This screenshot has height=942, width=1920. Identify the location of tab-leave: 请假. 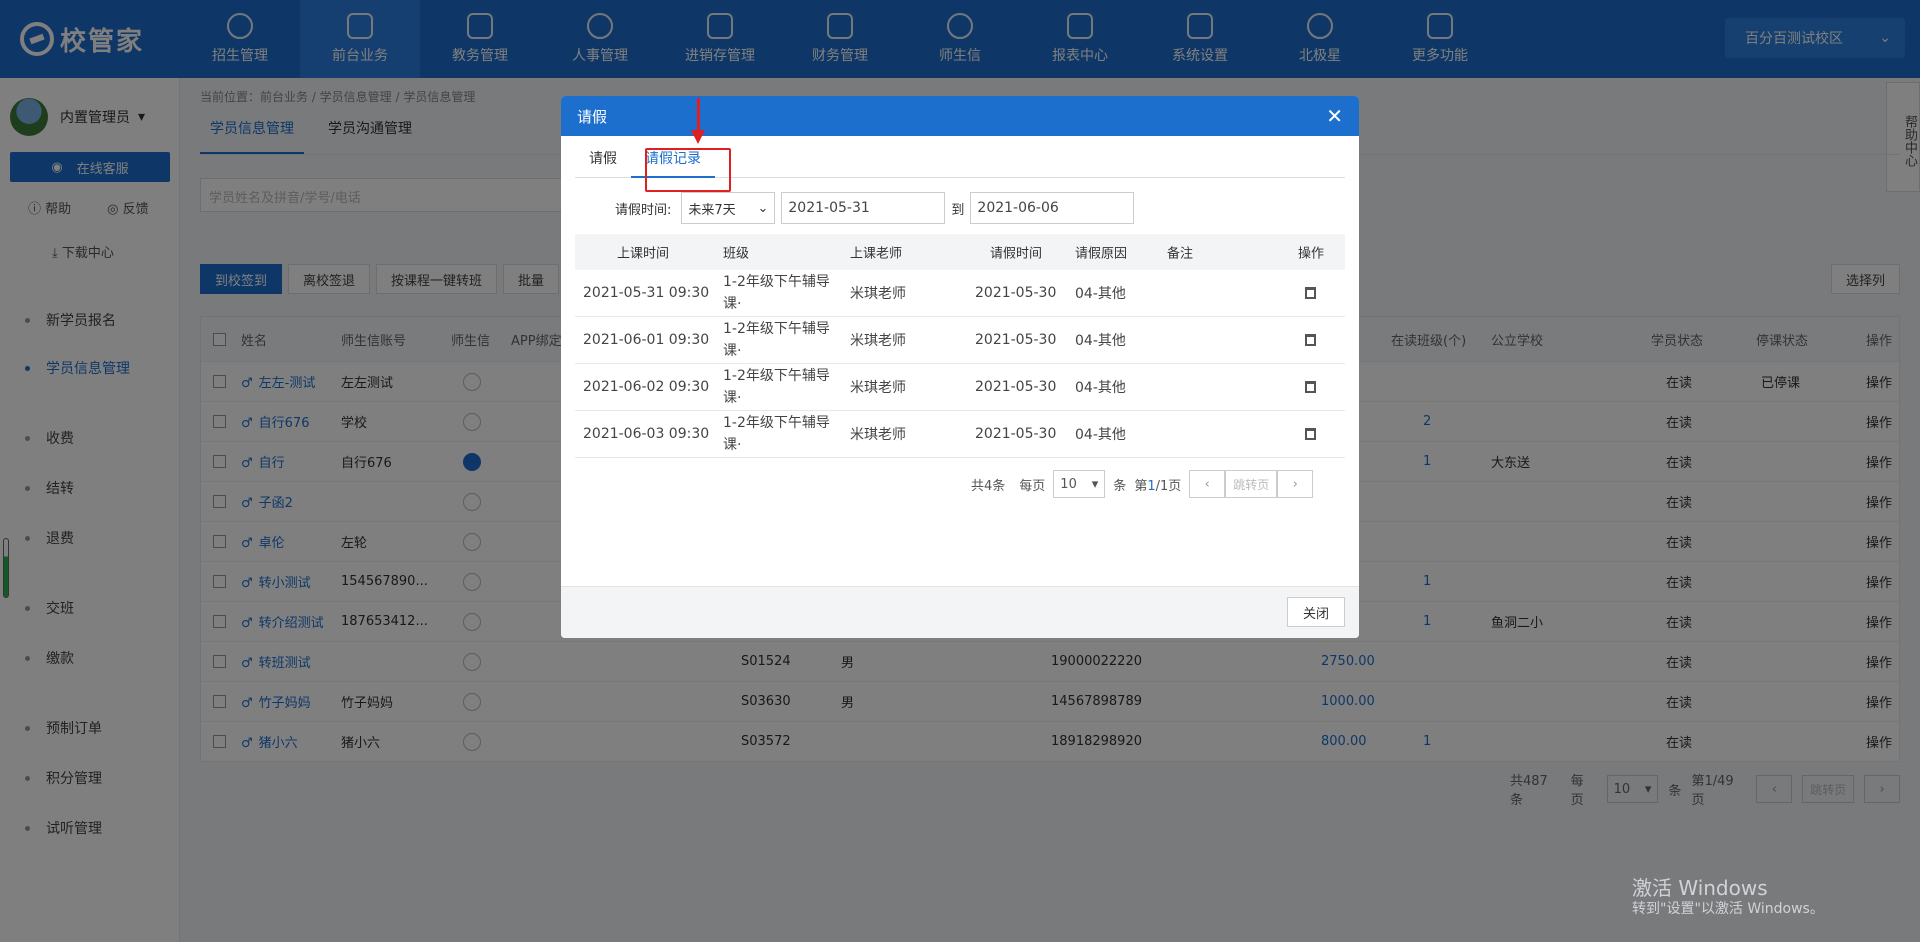
(603, 163).